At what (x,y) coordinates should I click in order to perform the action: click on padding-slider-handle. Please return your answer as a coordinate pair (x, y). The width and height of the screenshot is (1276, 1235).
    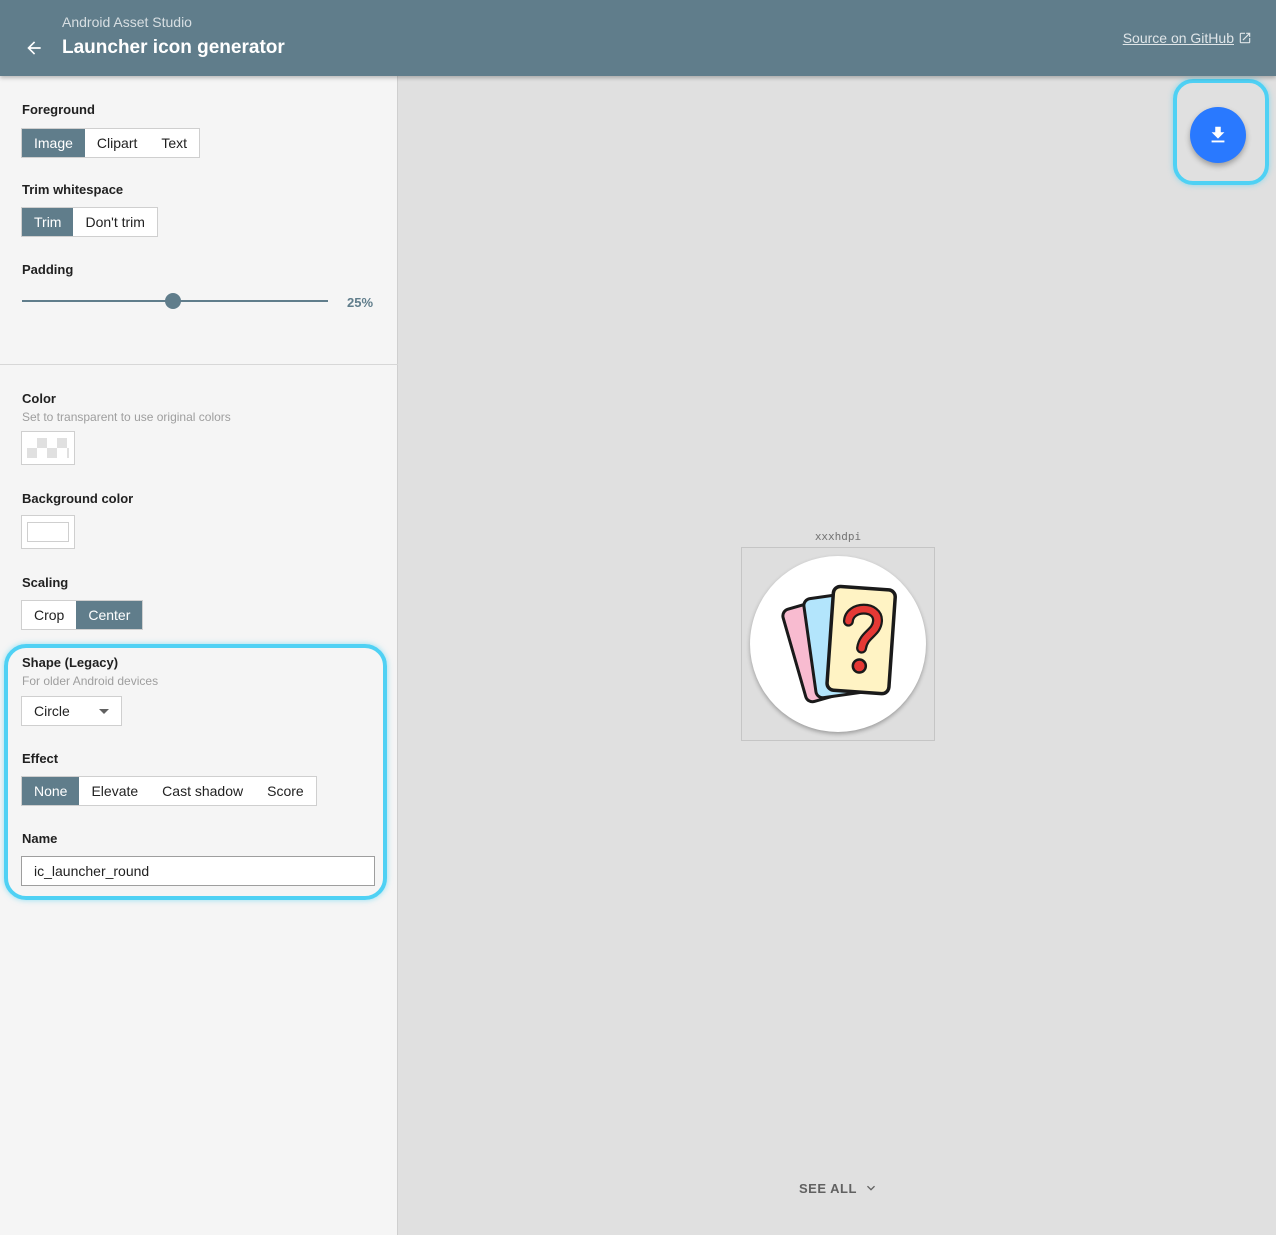
    Looking at the image, I should click on (173, 301).